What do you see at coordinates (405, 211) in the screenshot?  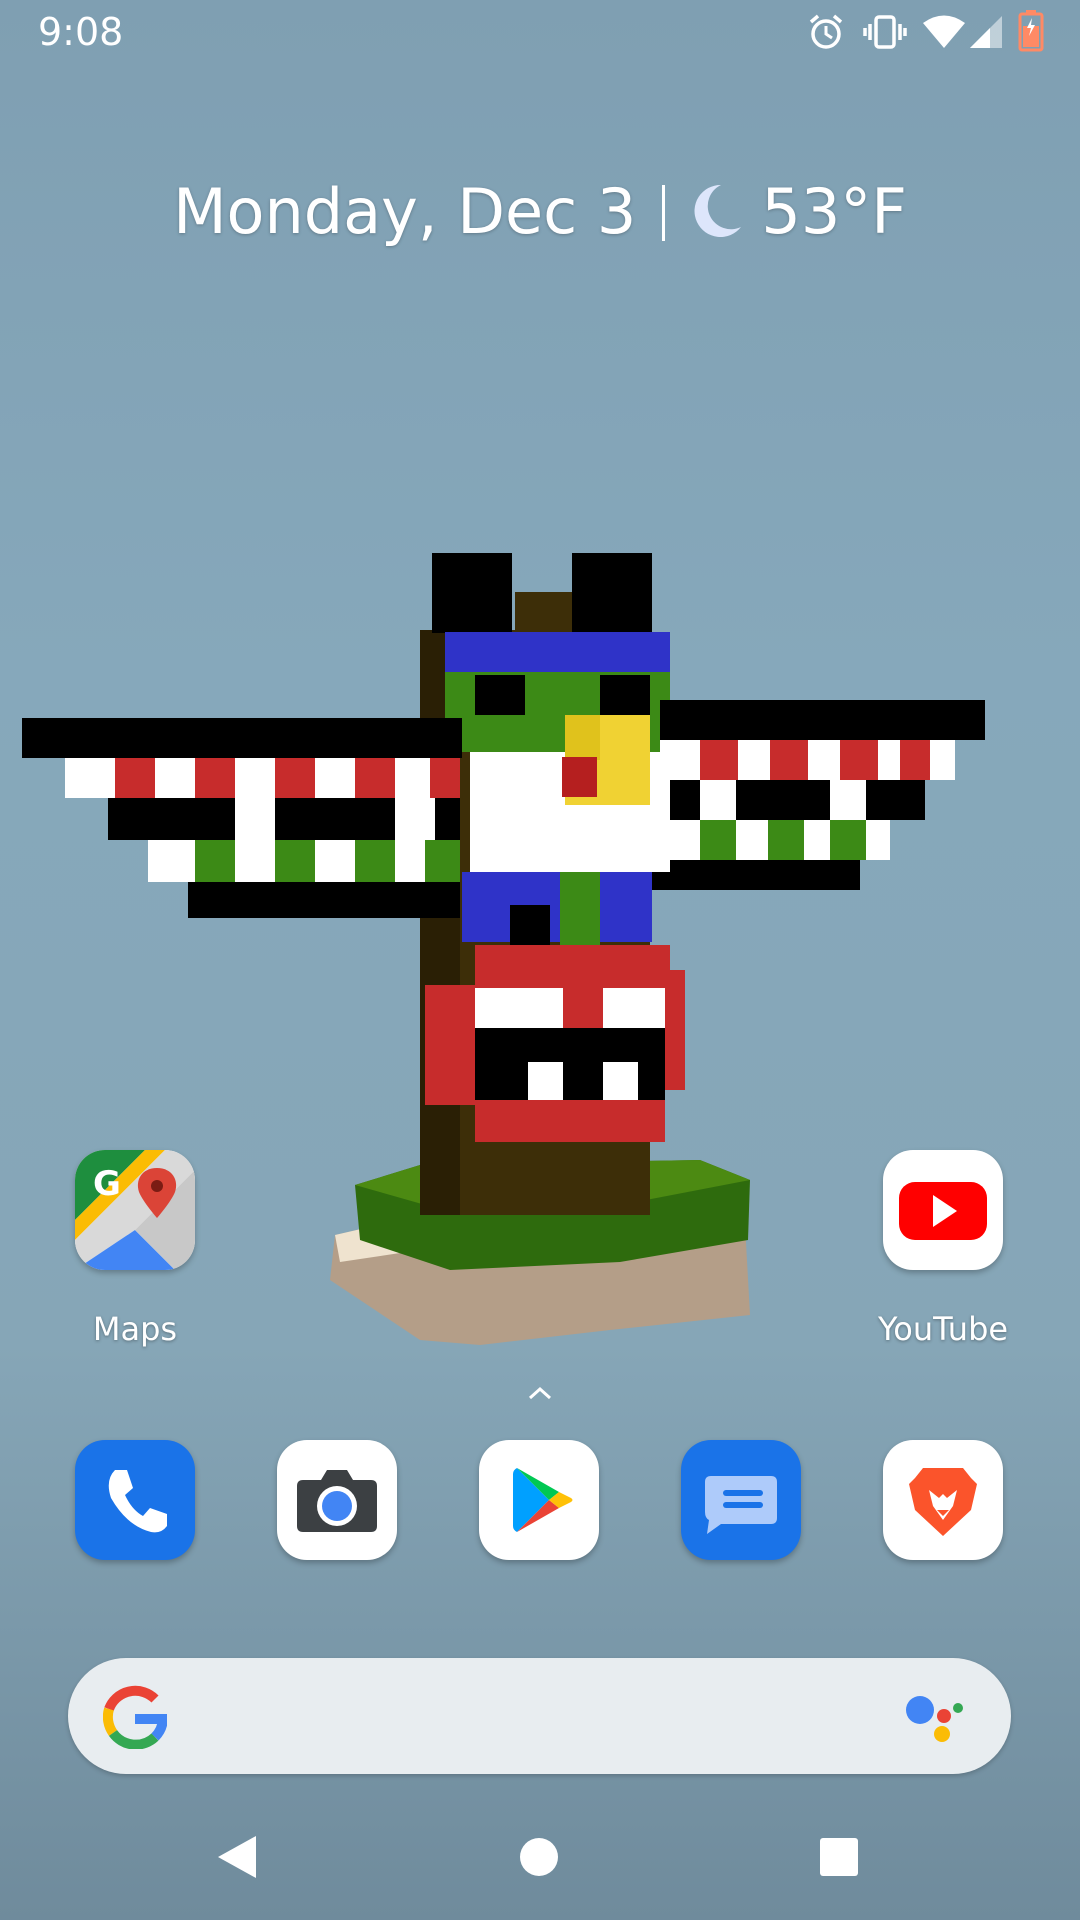 I see `date-text: Monday, Dec 3` at bounding box center [405, 211].